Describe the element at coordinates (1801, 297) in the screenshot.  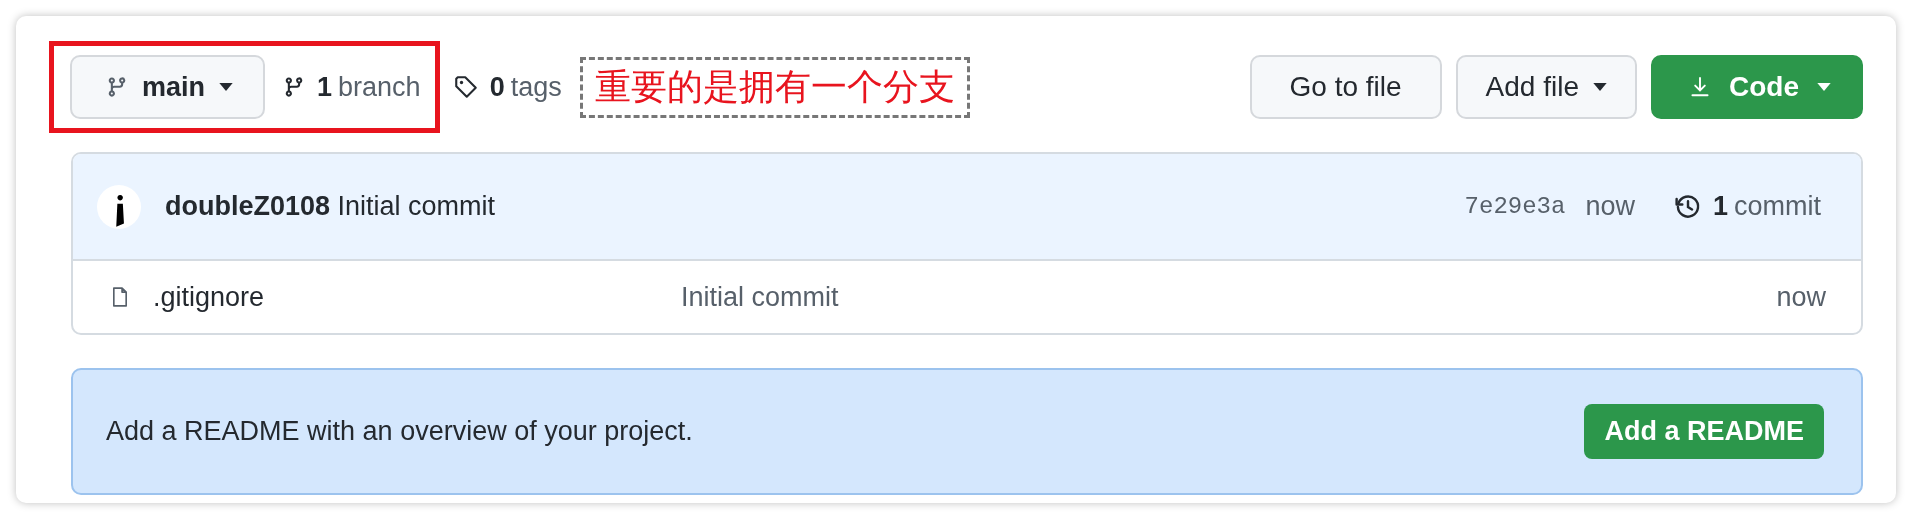
I see `file-time: now` at that location.